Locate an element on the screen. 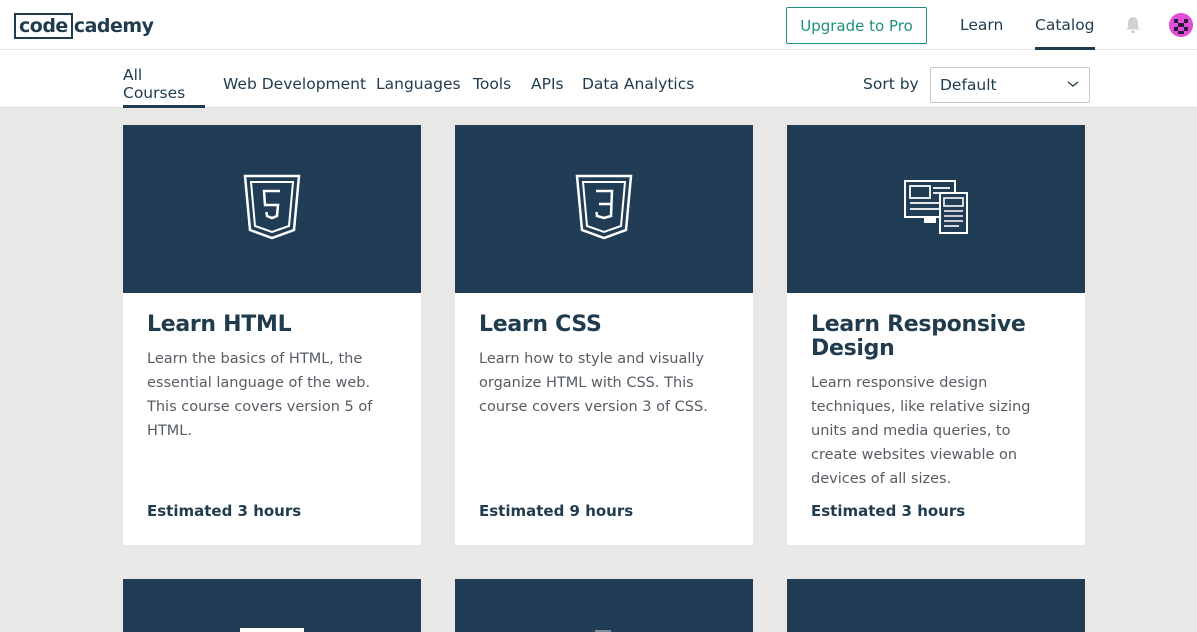 Image resolution: width=1197 pixels, height=632 pixels. responsive-devices-icon is located at coordinates (936, 209).